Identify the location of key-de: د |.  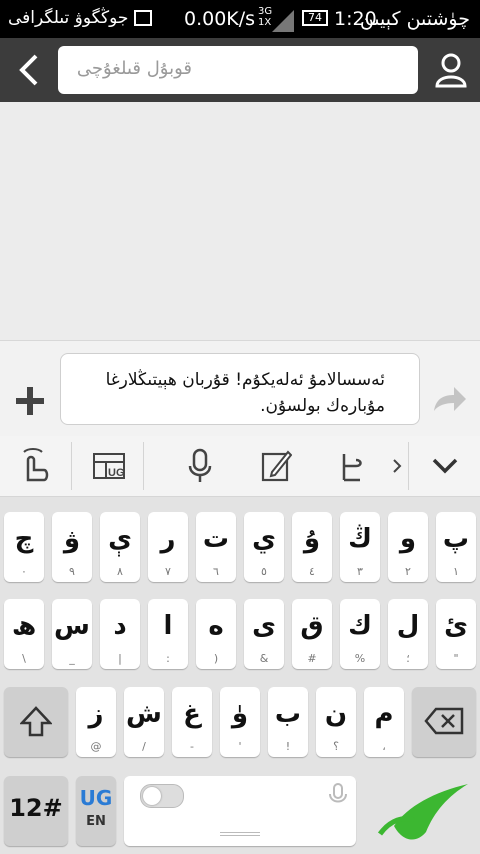
(120, 634).